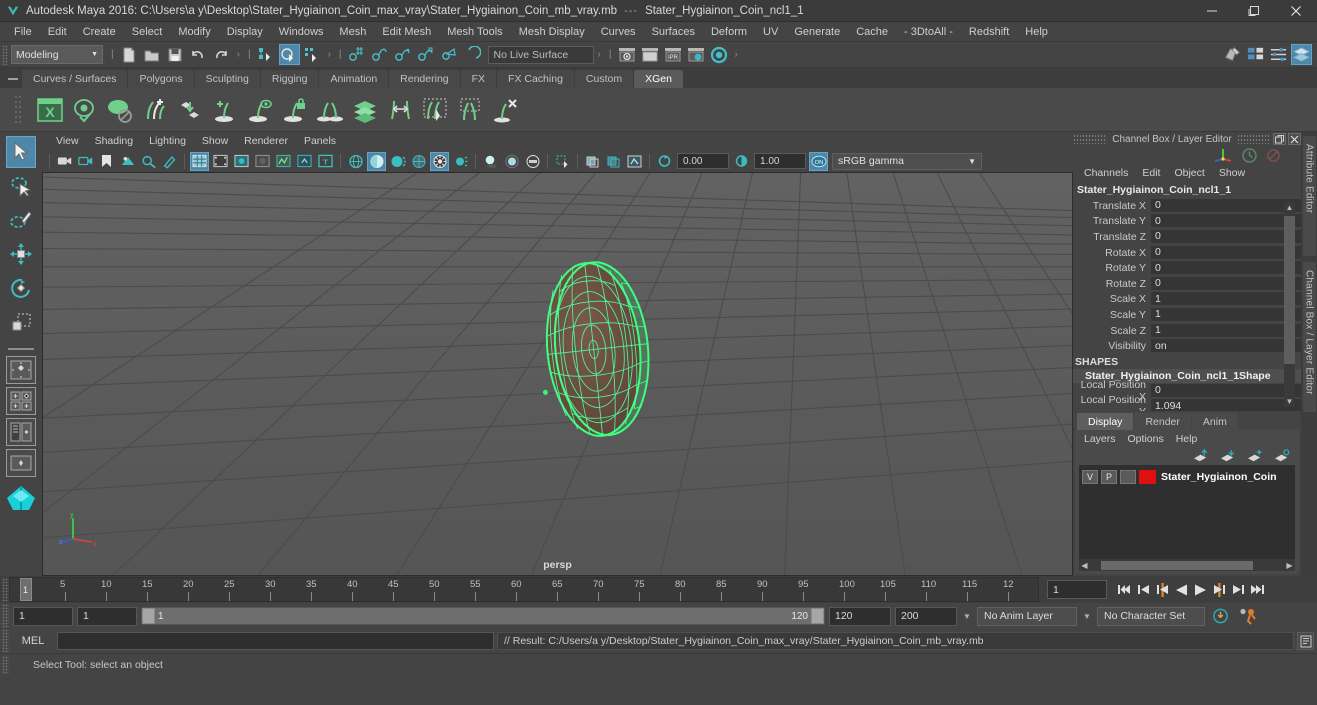 This screenshot has width=1317, height=705. Describe the element at coordinates (21, 401) in the screenshot. I see `four-view-layout-button` at that location.